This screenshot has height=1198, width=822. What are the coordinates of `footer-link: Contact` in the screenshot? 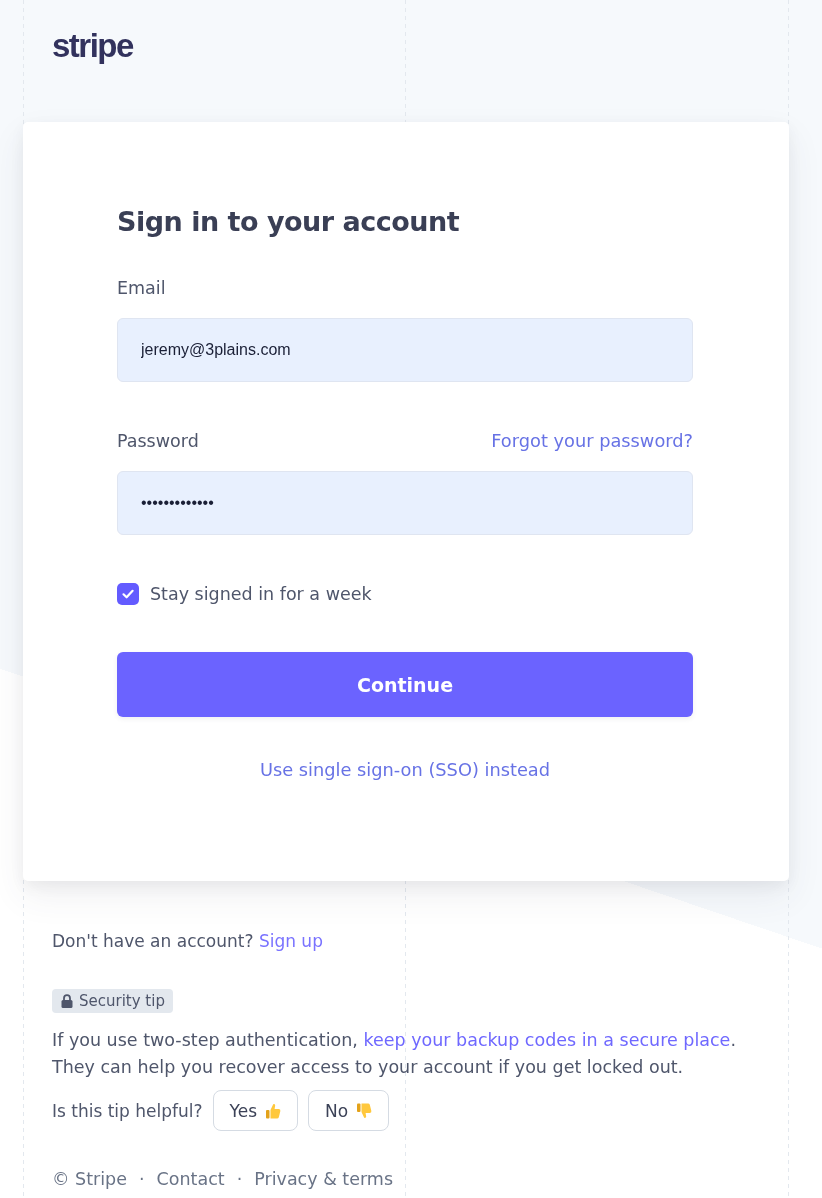 It's located at (190, 1179).